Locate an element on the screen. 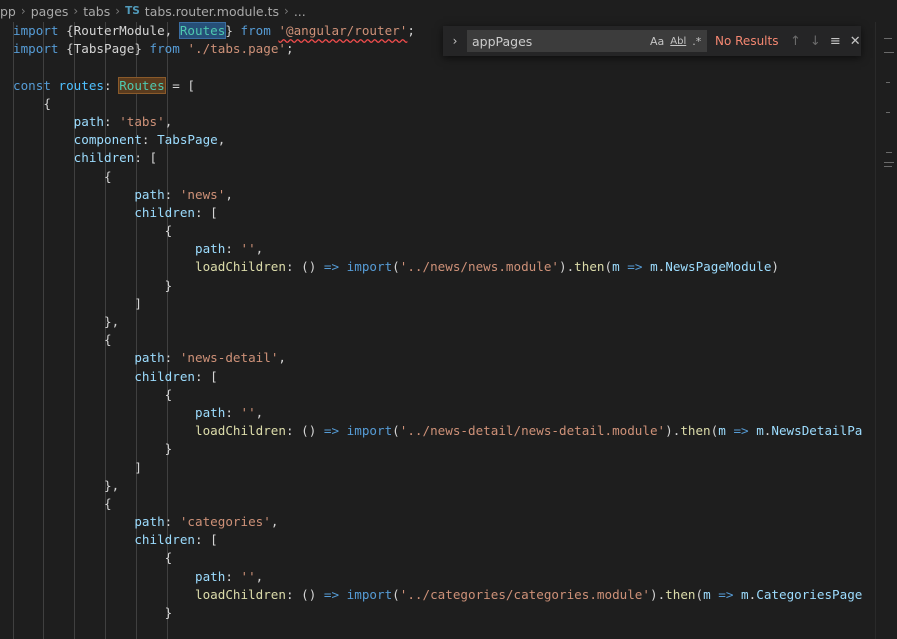 This screenshot has width=897, height=639. arrow-up-icon: ↑ is located at coordinates (795, 41).